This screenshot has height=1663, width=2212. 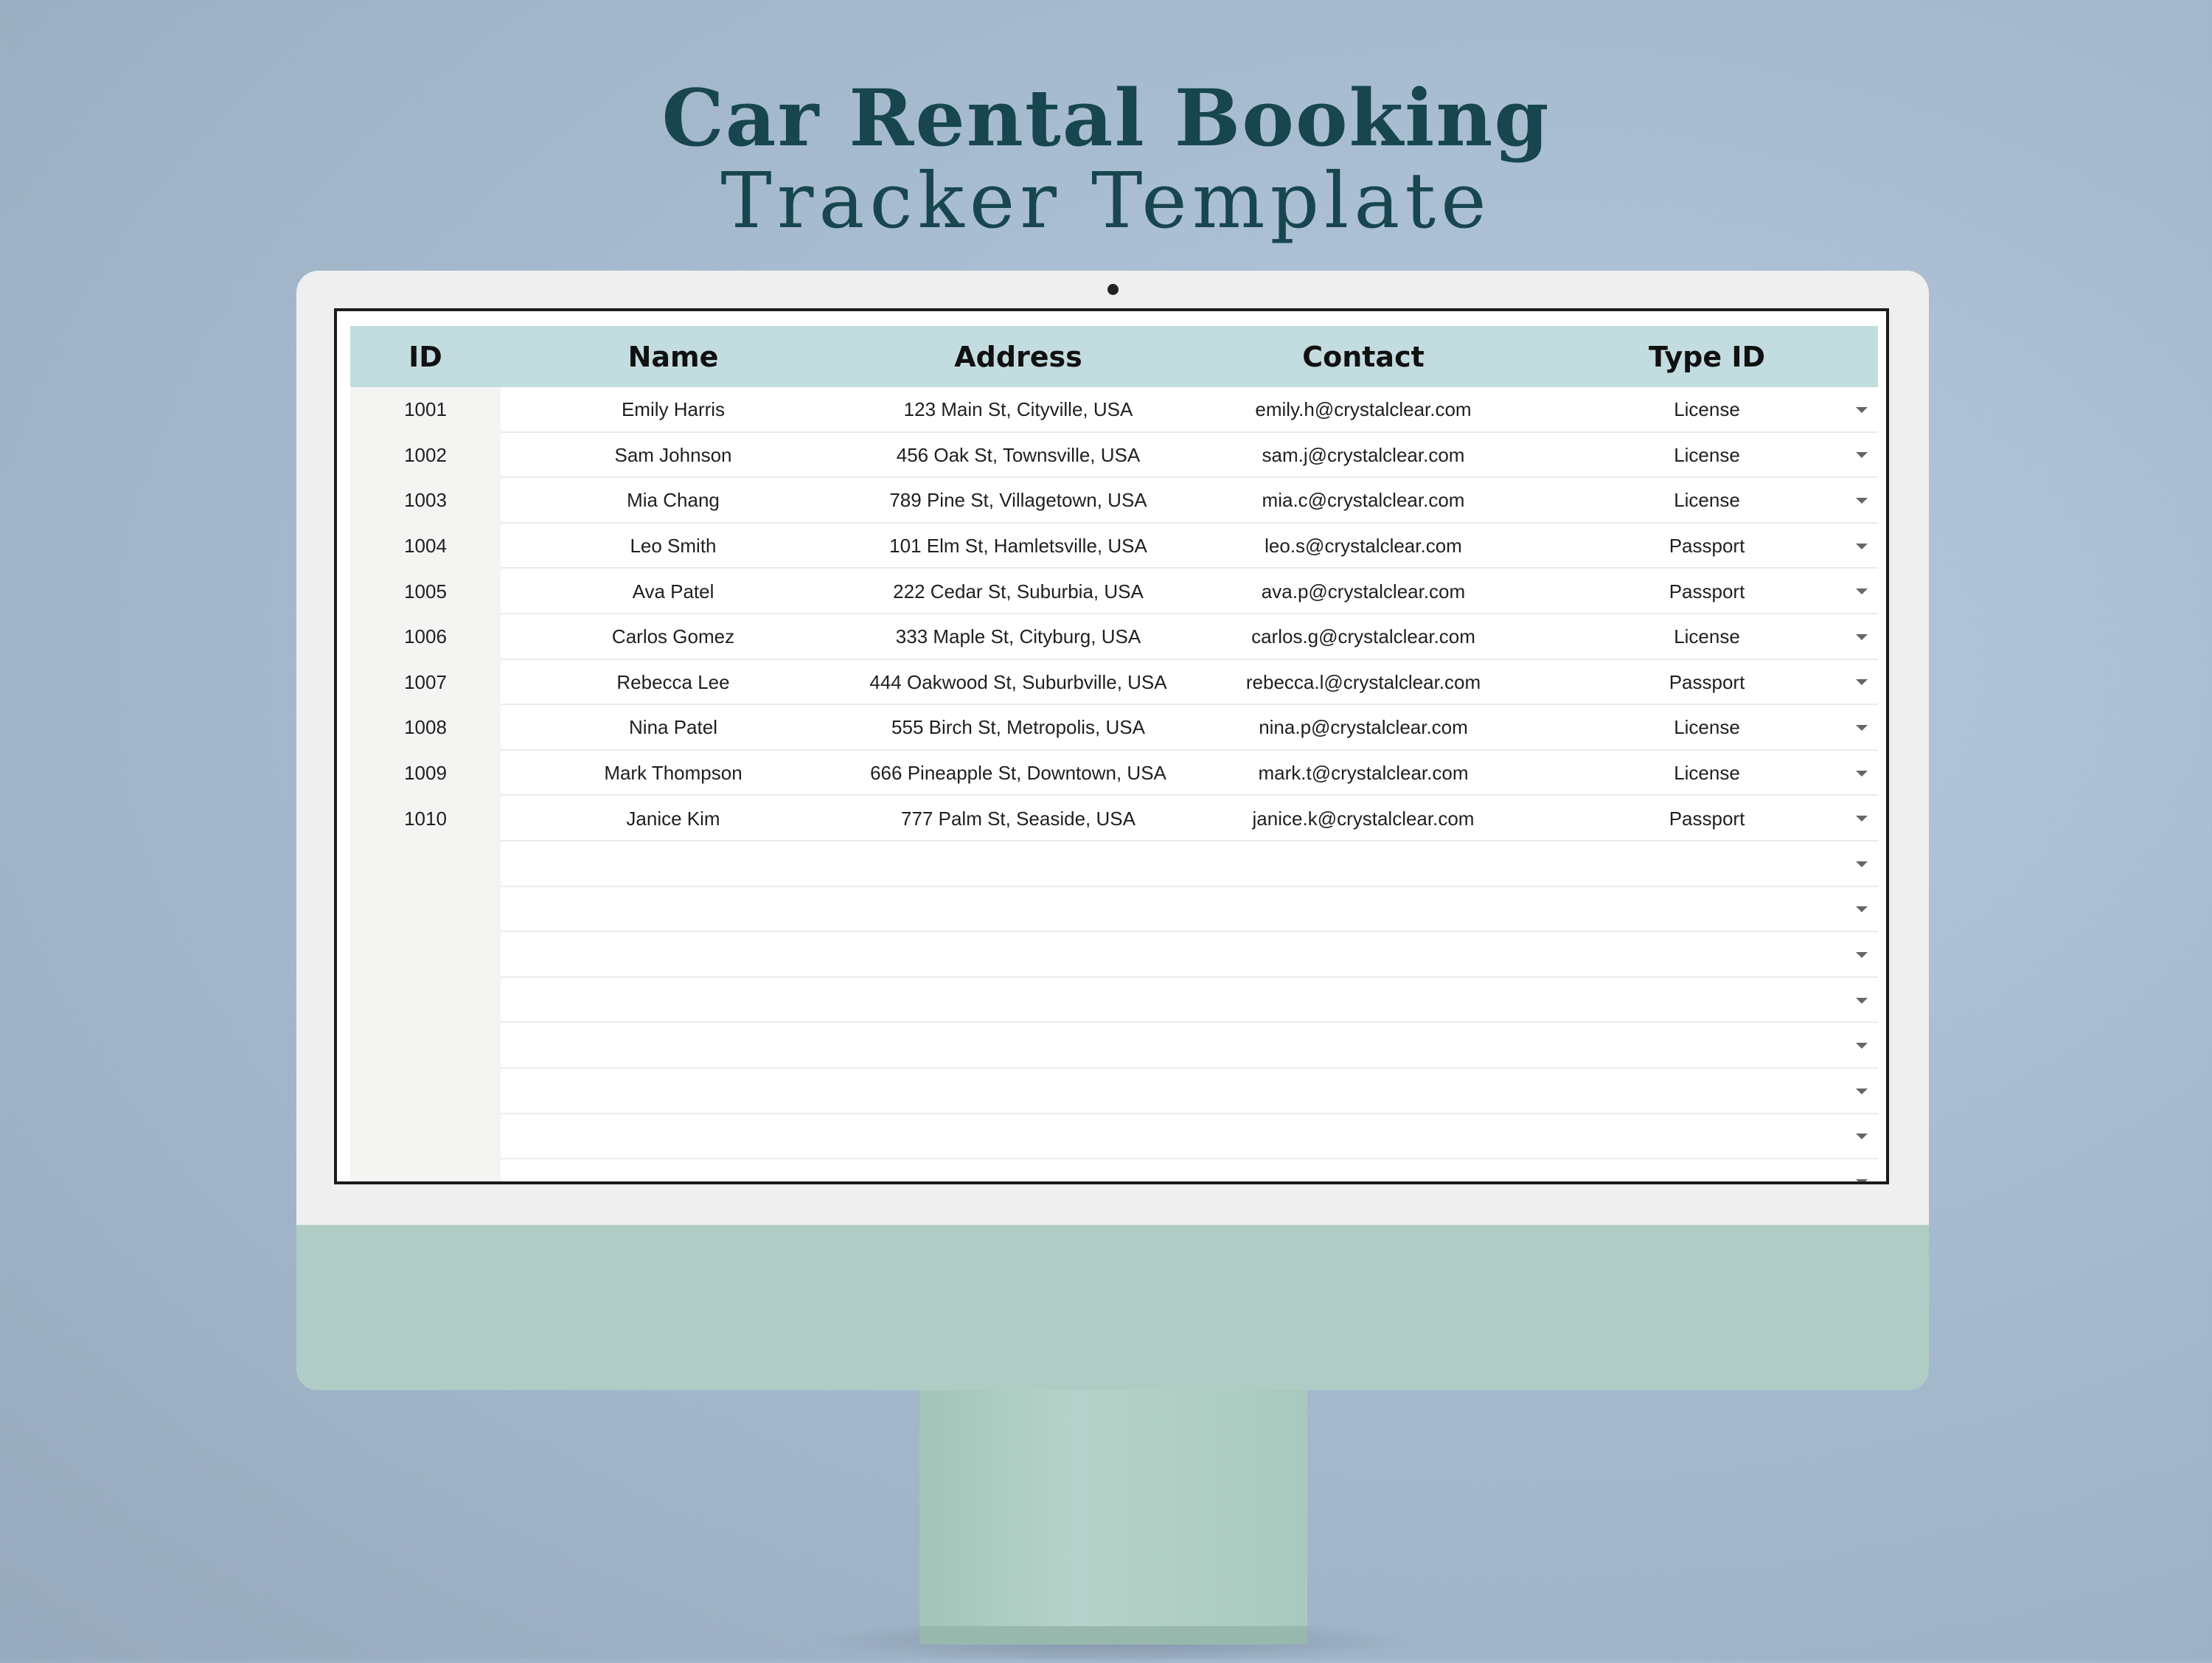 I want to click on cell-name: Emily Harris, so click(x=673, y=410).